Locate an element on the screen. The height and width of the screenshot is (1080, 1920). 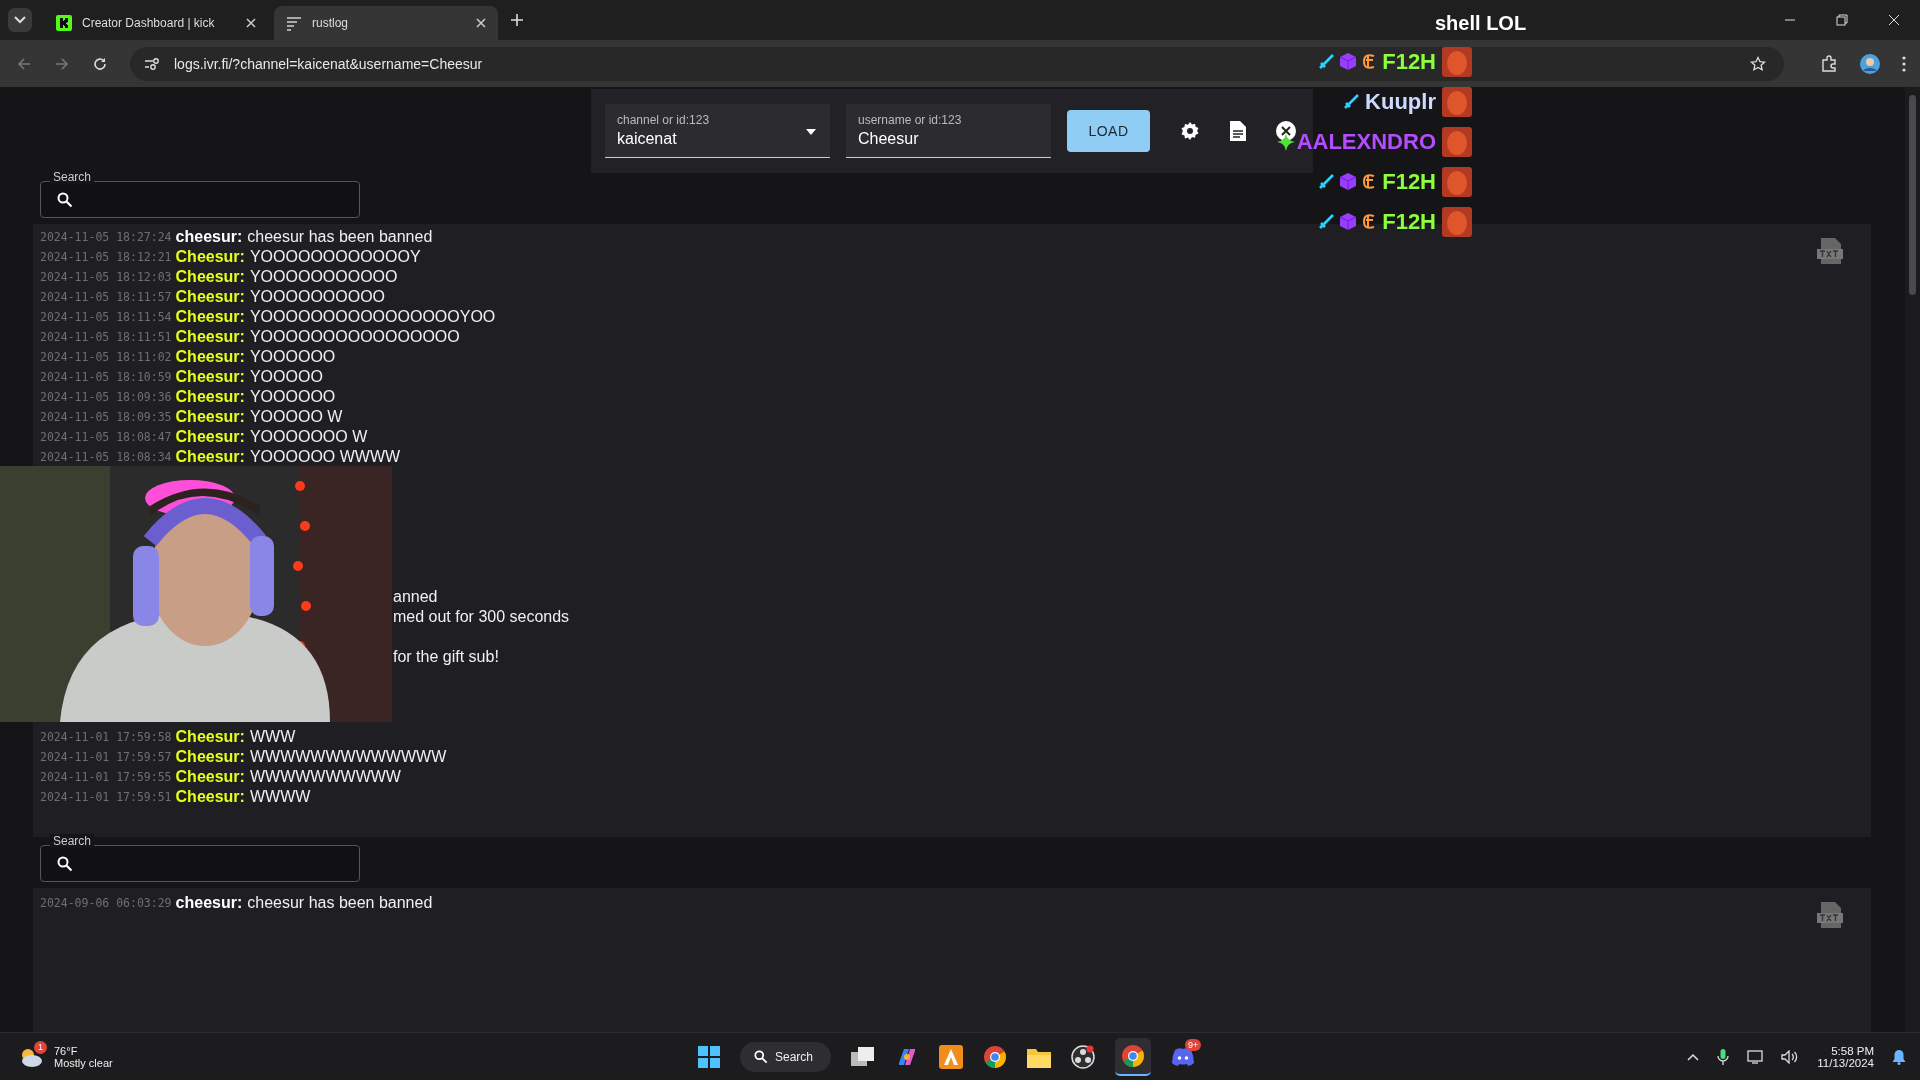
volume-icon is located at coordinates (1790, 1056).